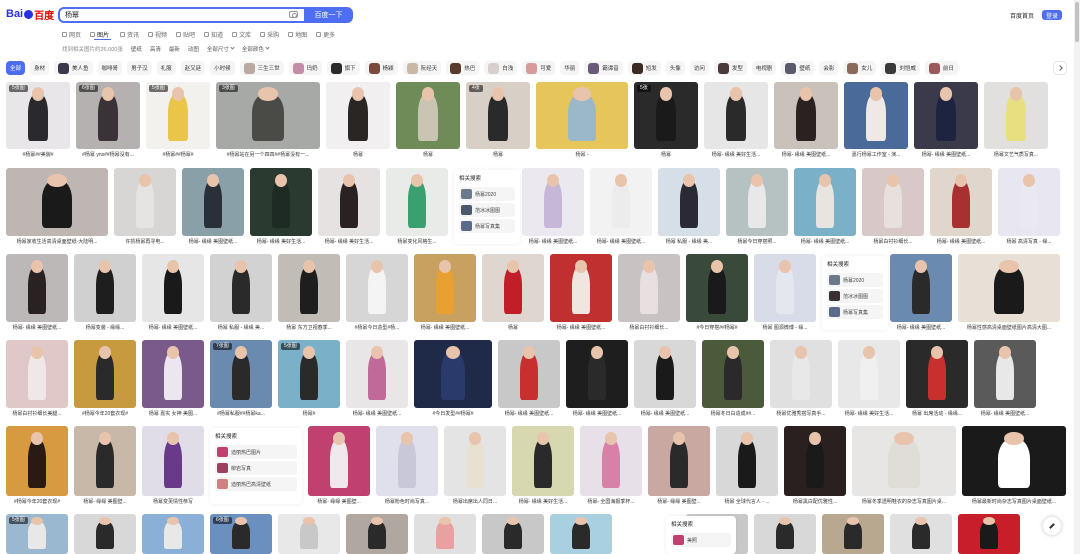 The height and width of the screenshot is (554, 1080). What do you see at coordinates (498, 115) in the screenshot?
I see `result-thumbnail: 4张` at bounding box center [498, 115].